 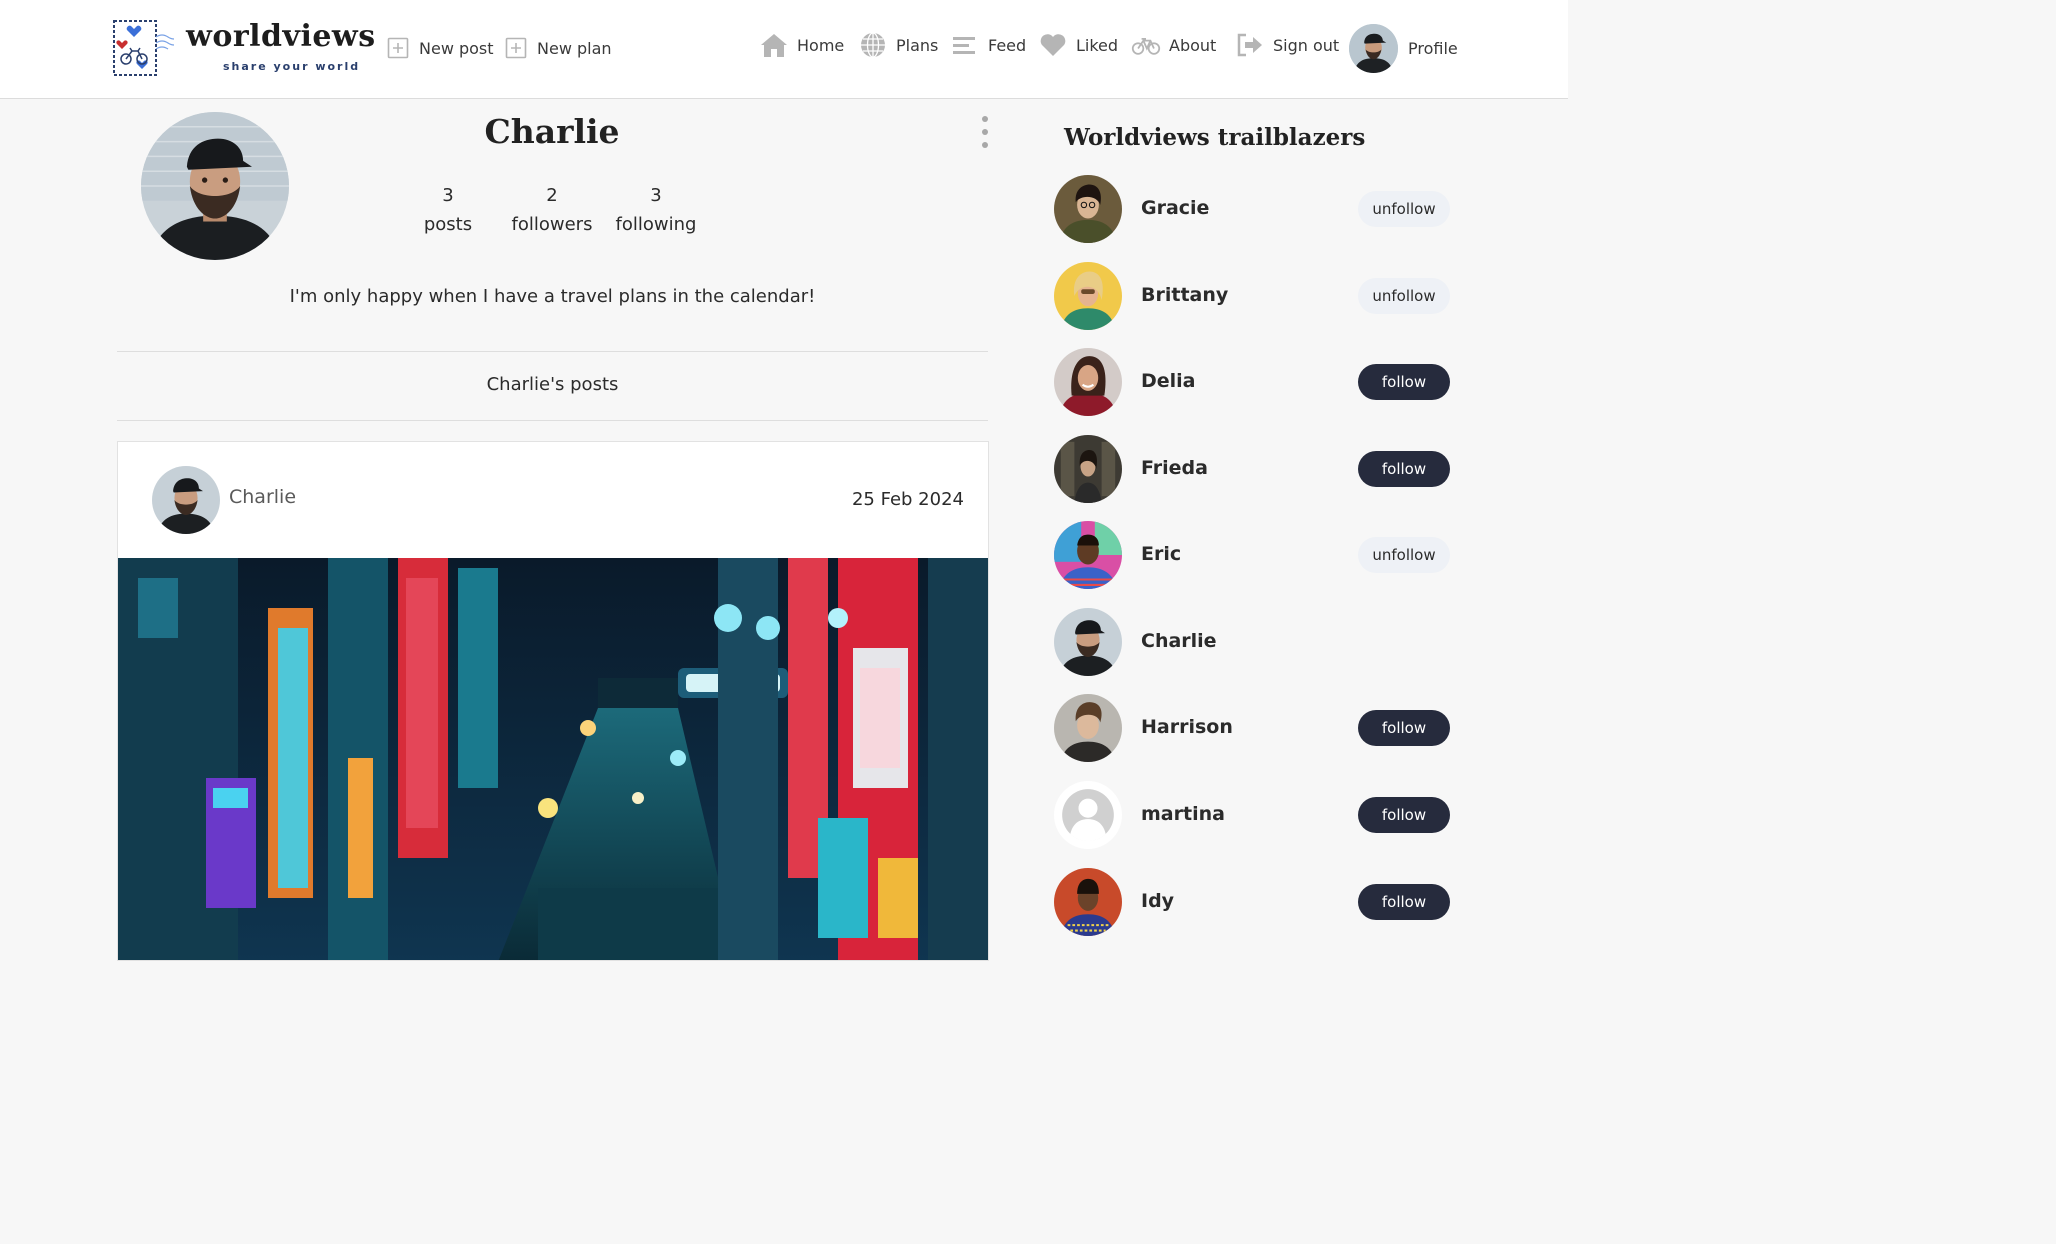 What do you see at coordinates (1007, 45) in the screenshot?
I see `nav-feed-label: Feed` at bounding box center [1007, 45].